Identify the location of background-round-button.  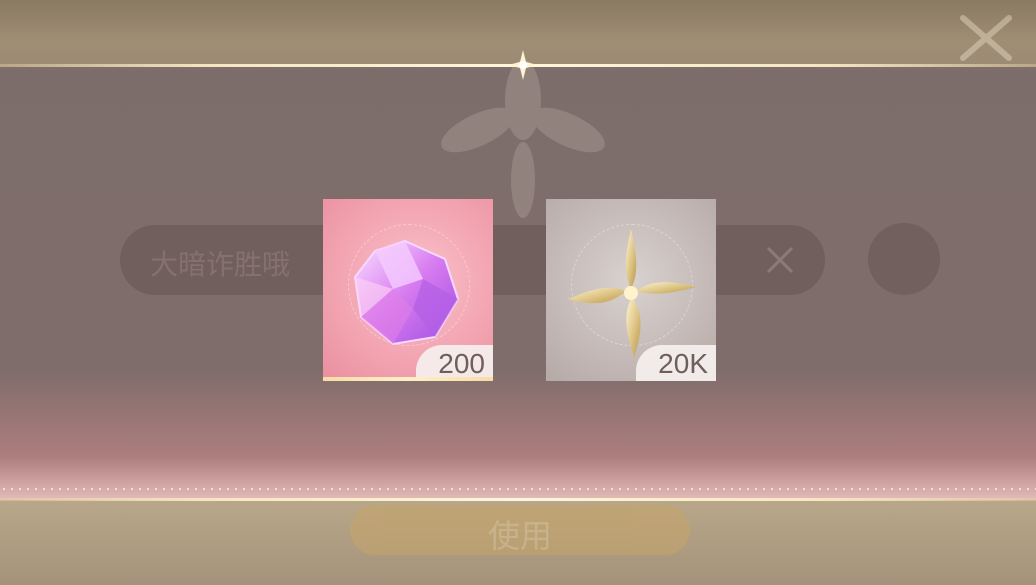
(904, 259).